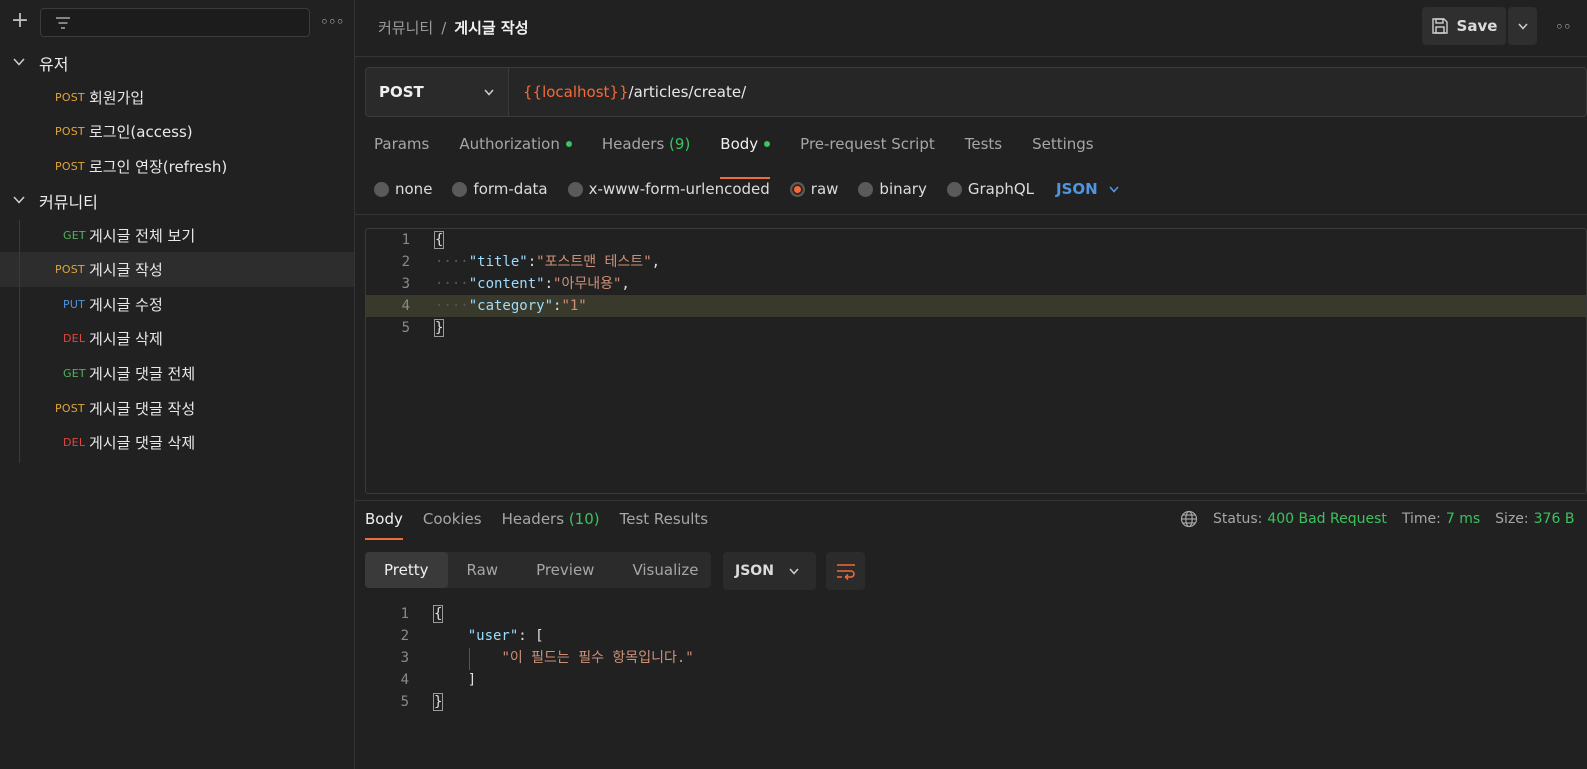  What do you see at coordinates (455, 680) in the screenshot?
I see `code-text: ]` at bounding box center [455, 680].